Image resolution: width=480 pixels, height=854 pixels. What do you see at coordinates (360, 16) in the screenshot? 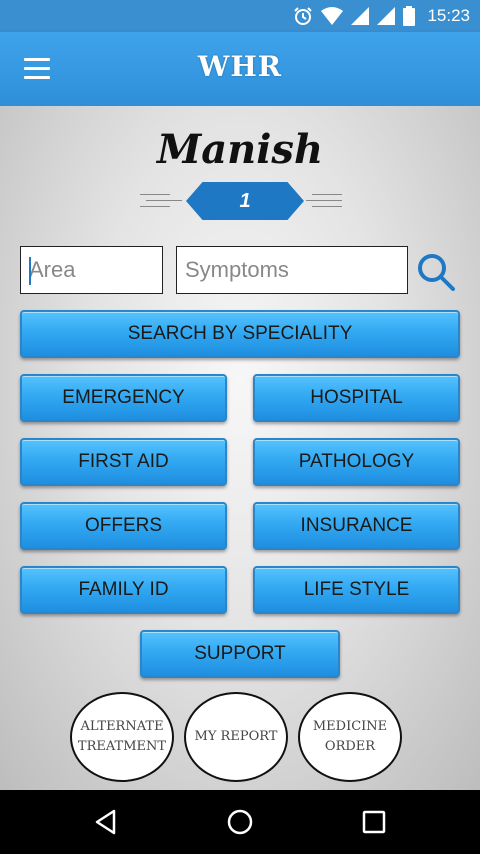
I see `signal-icon` at bounding box center [360, 16].